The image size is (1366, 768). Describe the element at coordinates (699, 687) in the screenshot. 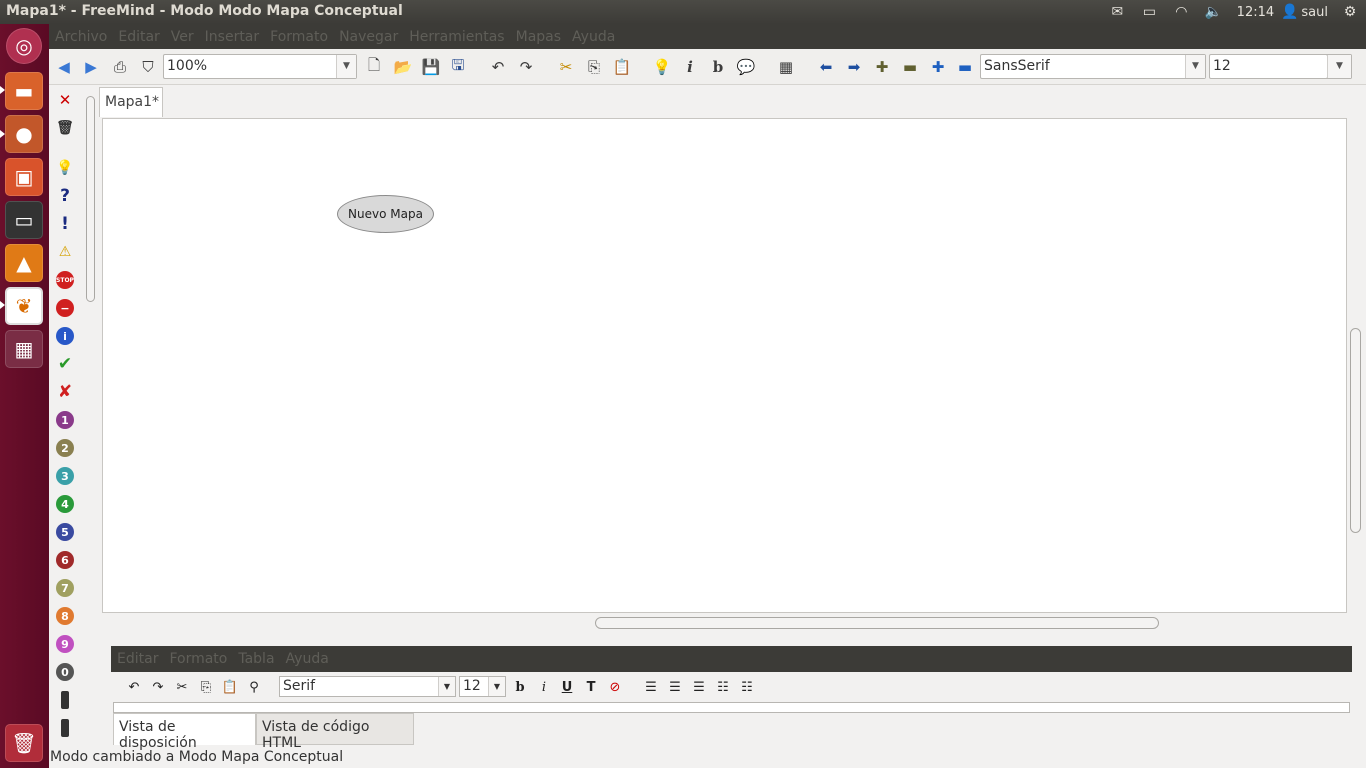

I see `align-right-icon: ☰` at that location.